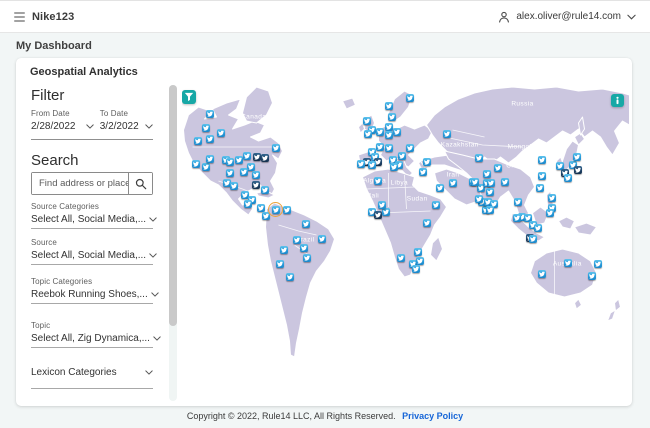 This screenshot has width=650, height=428. I want to click on search-input, so click(80, 183).